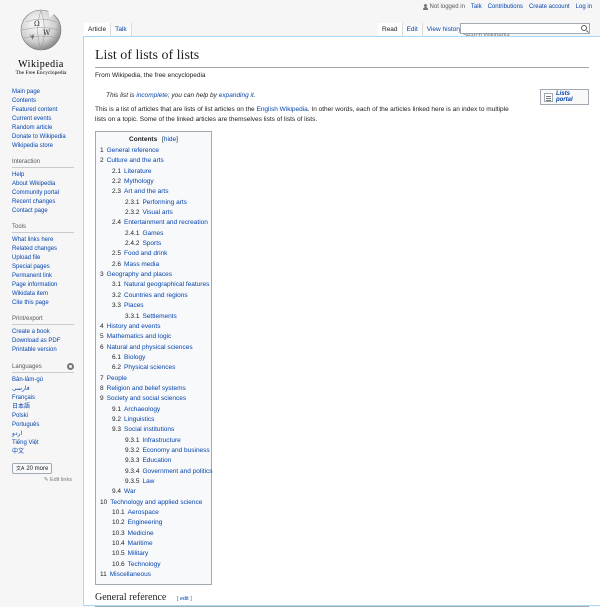 This screenshot has width=600, height=607. I want to click on toc-link: Culture and the arts, so click(135, 160).